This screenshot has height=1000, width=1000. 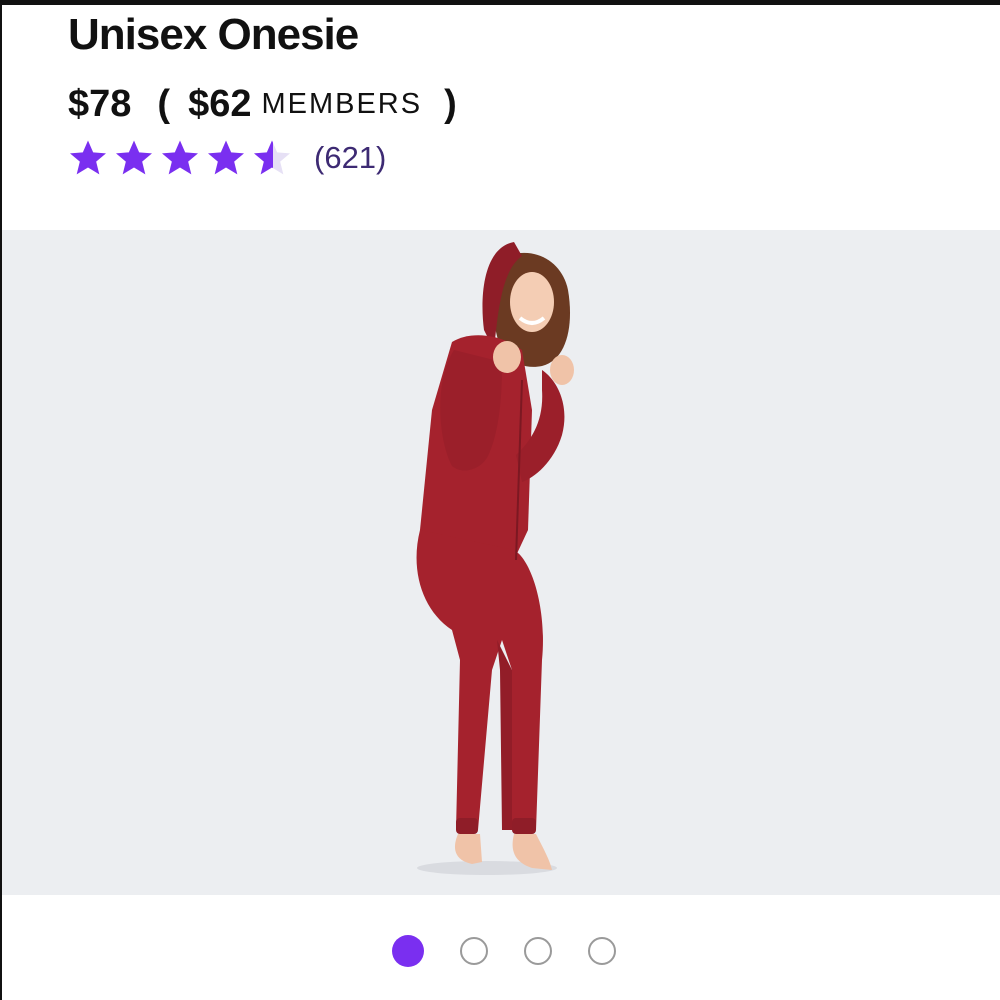 What do you see at coordinates (450, 103) in the screenshot?
I see `close-paren: )` at bounding box center [450, 103].